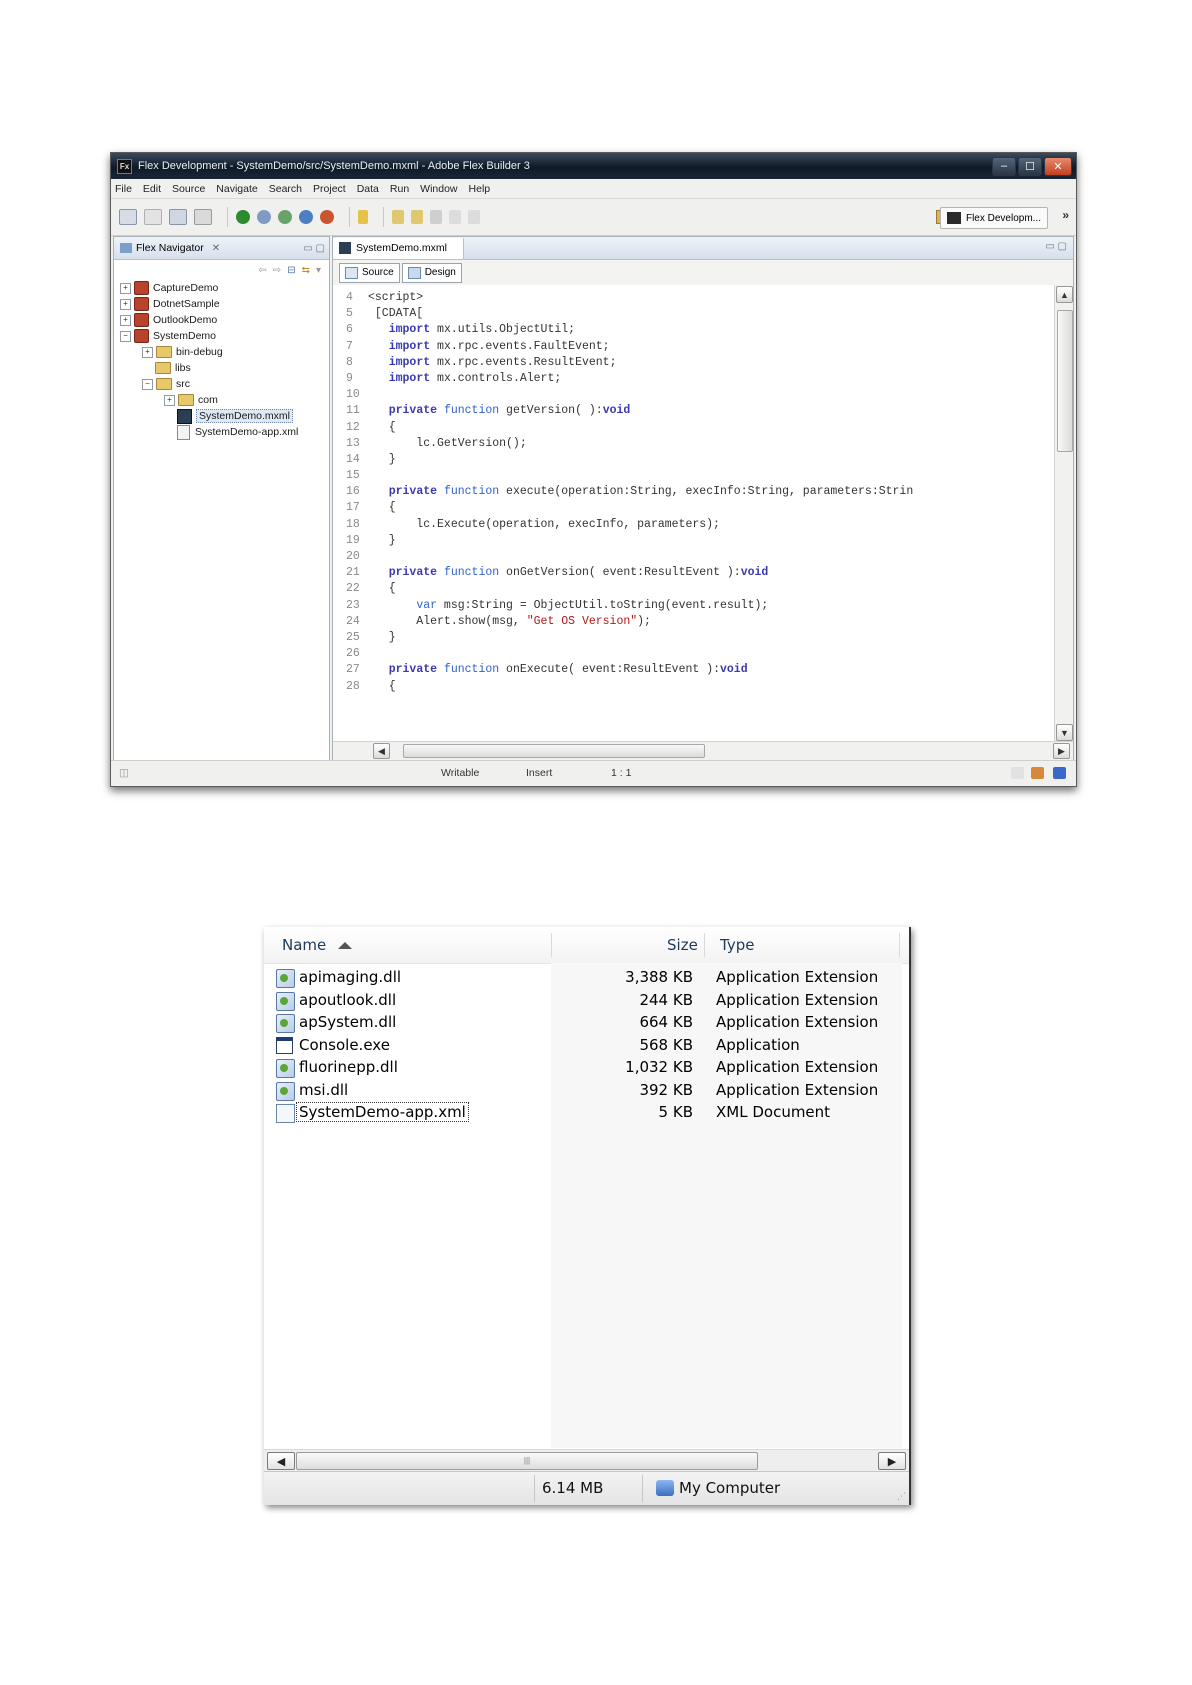 Image resolution: width=1192 pixels, height=1685 pixels. Describe the element at coordinates (221, 320) in the screenshot. I see `tree-item-outlookdemo: + OutlookDemo` at that location.